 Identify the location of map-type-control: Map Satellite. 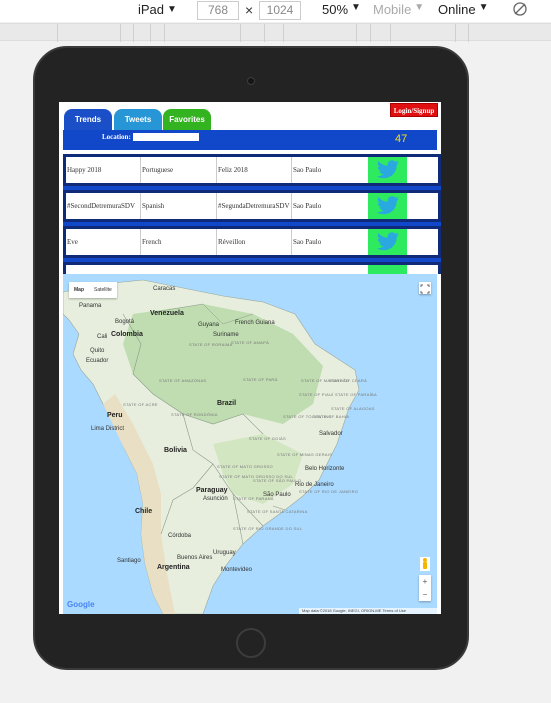
(93, 290).